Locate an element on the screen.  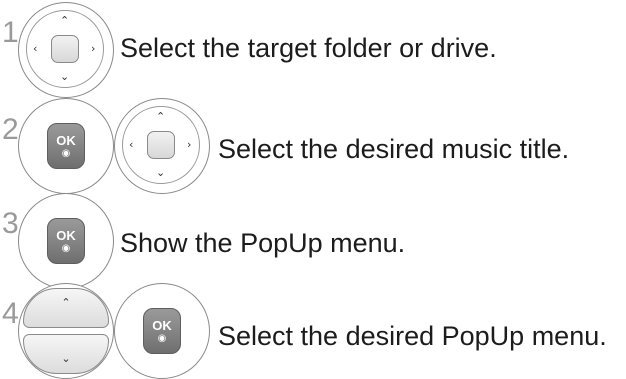
step-text: Show the PopUp menu. is located at coordinates (263, 243).